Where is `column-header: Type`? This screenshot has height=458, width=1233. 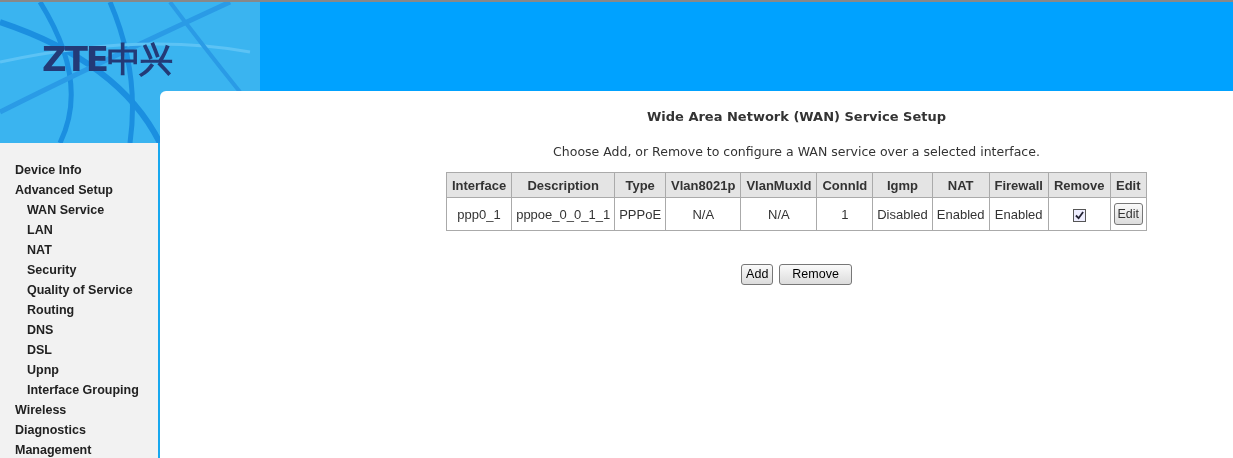 column-header: Type is located at coordinates (640, 185).